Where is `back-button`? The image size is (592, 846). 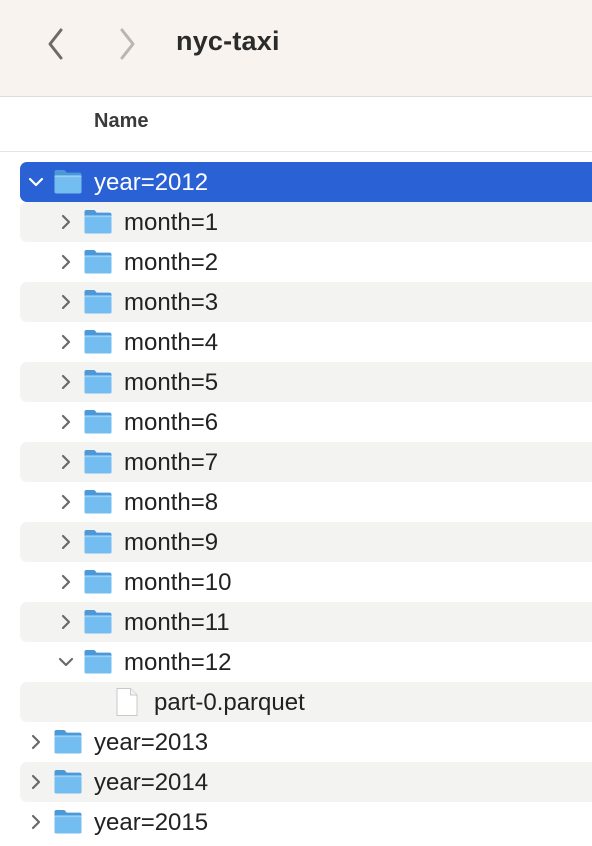
back-button is located at coordinates (56, 44).